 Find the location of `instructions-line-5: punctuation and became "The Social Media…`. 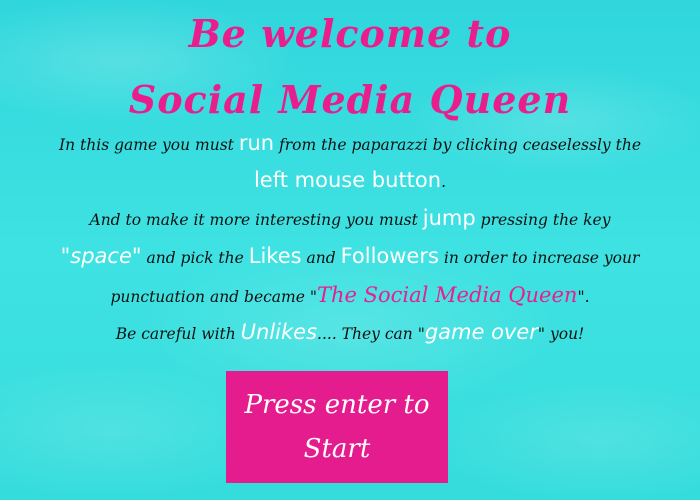

instructions-line-5: punctuation and became "The Social Media… is located at coordinates (350, 295).